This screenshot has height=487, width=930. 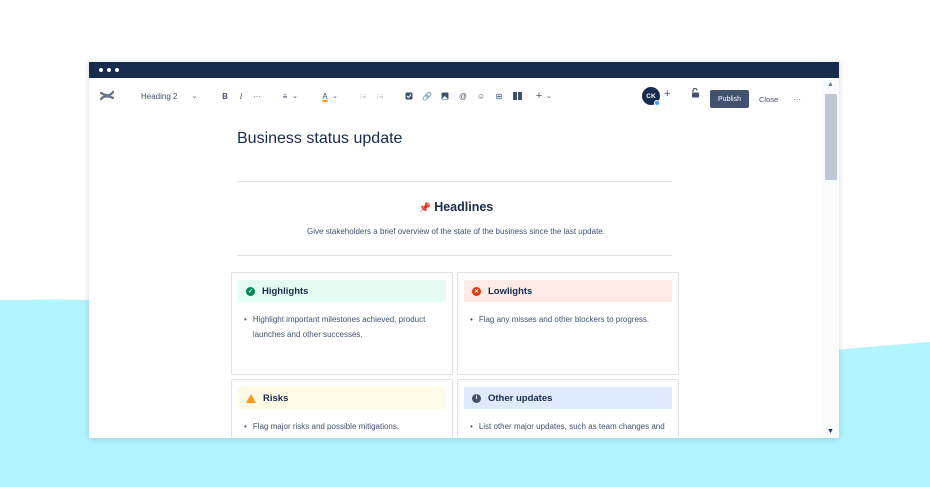 What do you see at coordinates (250, 291) in the screenshot?
I see `check-circle-icon: ✓` at bounding box center [250, 291].